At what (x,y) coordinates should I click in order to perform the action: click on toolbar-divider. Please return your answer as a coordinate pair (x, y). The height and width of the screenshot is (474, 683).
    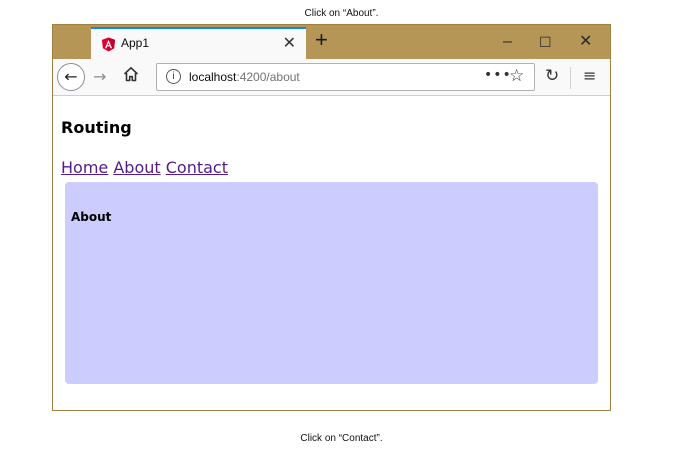
    Looking at the image, I should click on (570, 78).